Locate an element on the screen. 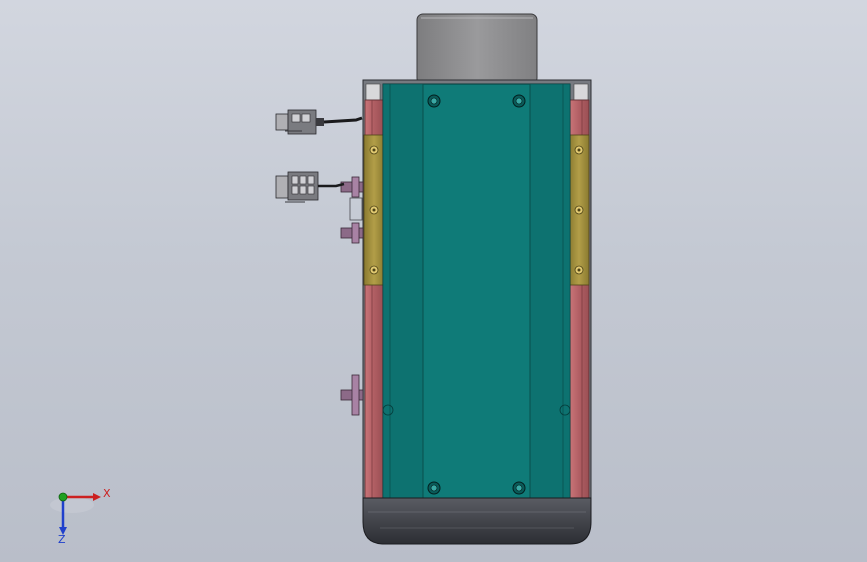 The width and height of the screenshot is (867, 562). sensor-bracket is located at coordinates (356, 209).